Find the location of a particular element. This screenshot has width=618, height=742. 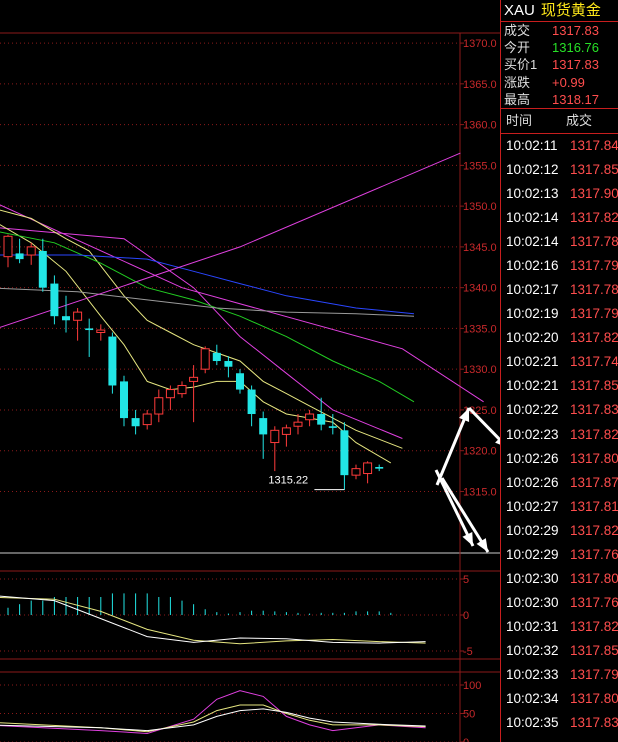

tick-time: 10:02:33 is located at coordinates (532, 674).